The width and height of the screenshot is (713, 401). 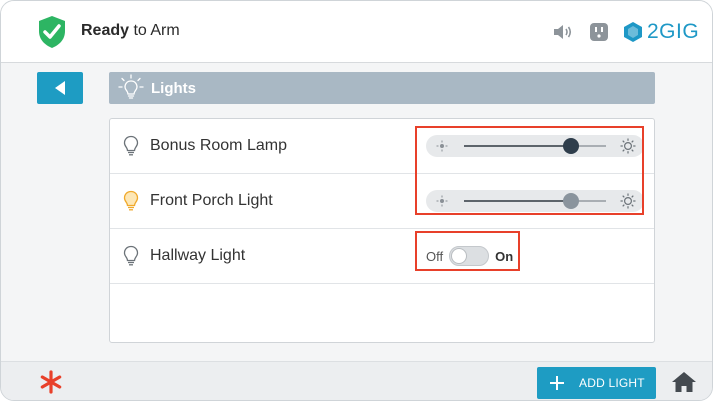 What do you see at coordinates (467, 251) in the screenshot?
I see `switch-highlight-box` at bounding box center [467, 251].